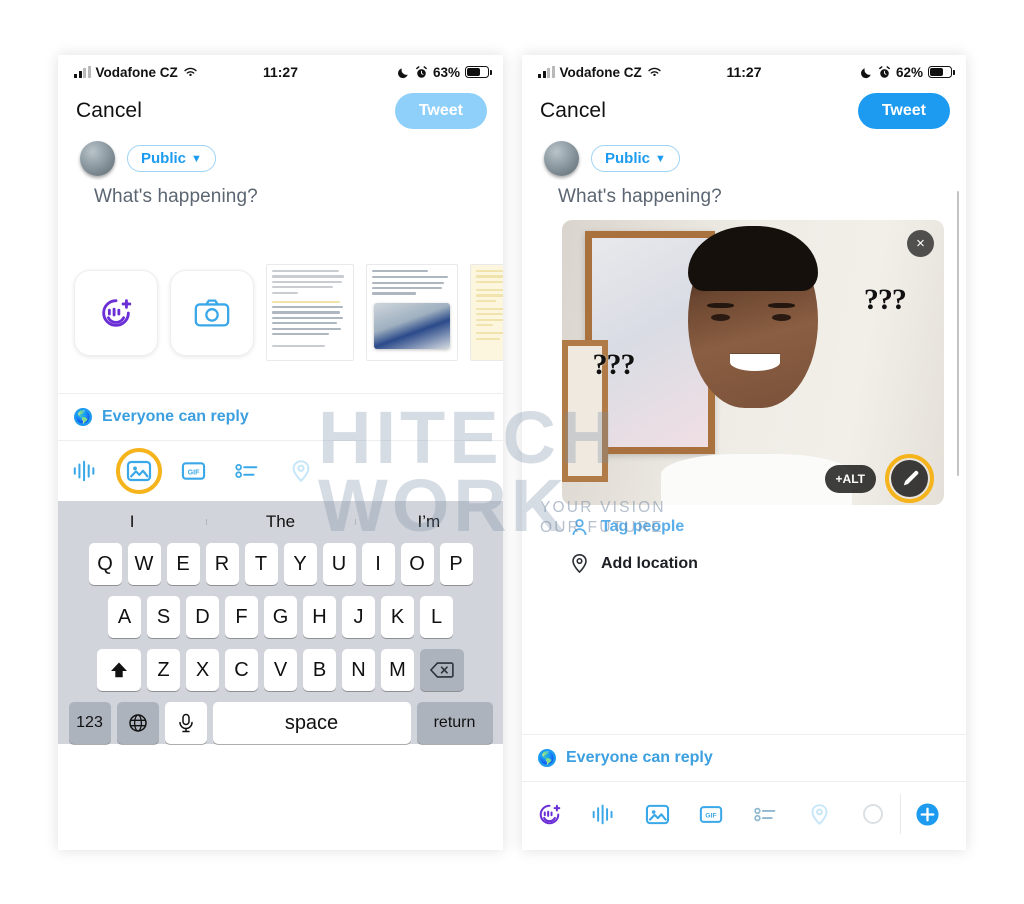 The width and height of the screenshot is (1024, 904). I want to click on numbers-key: 123, so click(89, 723).